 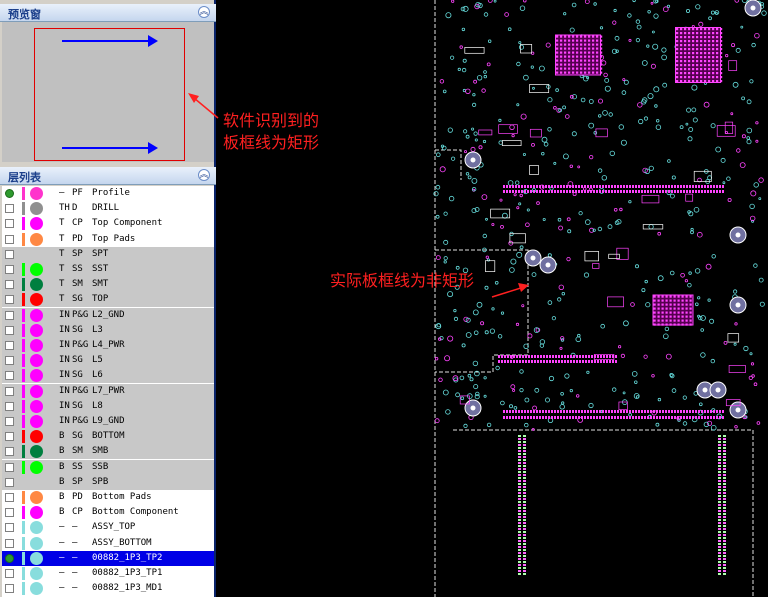 What do you see at coordinates (402, 280) in the screenshot?
I see `annotation-actual-outline: 实际板框线为非矩形` at bounding box center [402, 280].